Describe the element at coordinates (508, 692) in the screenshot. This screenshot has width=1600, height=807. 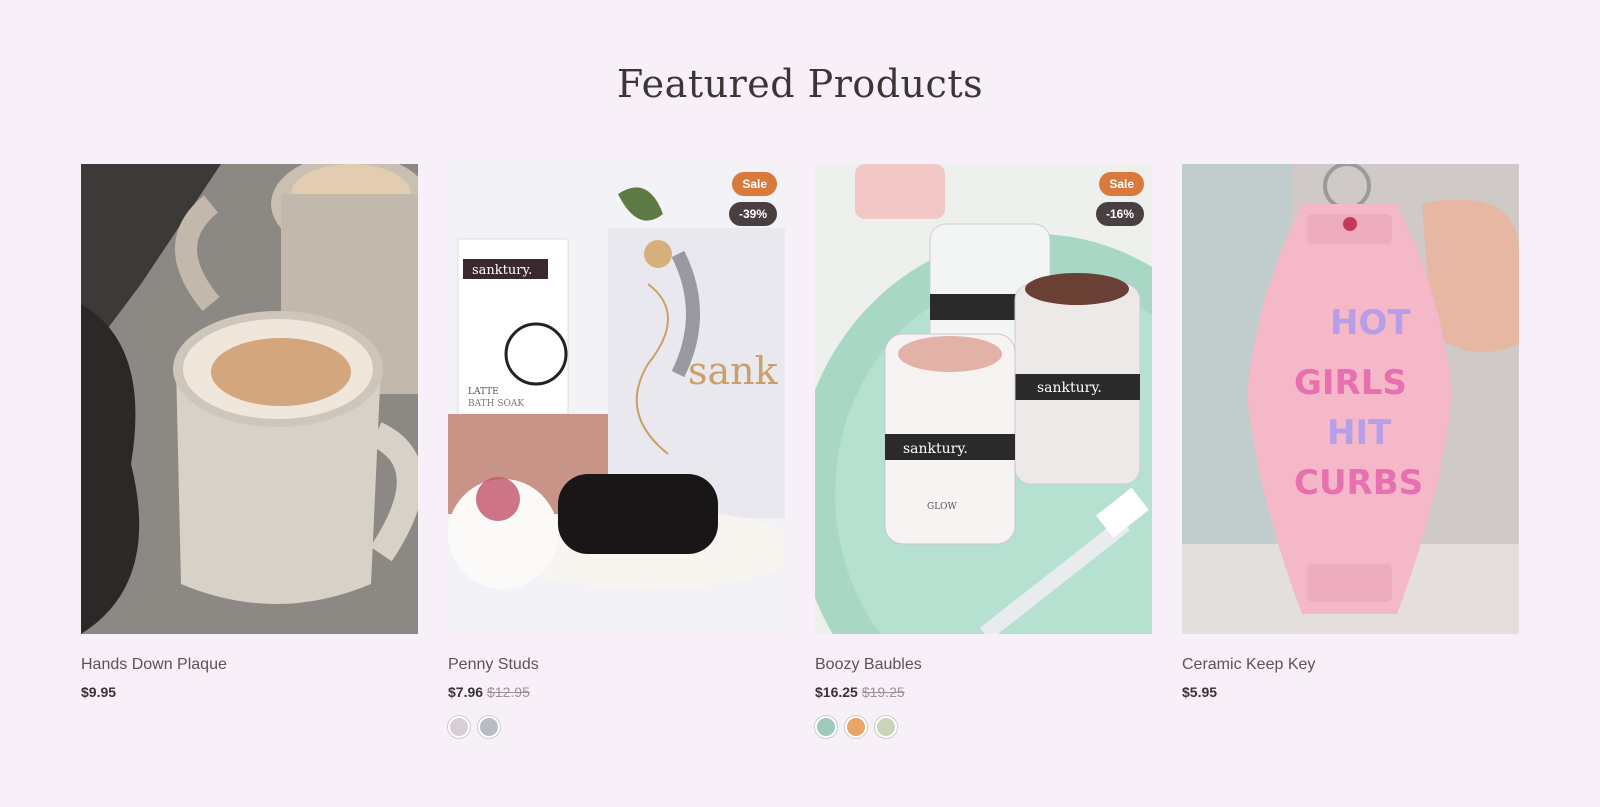
I see `compare-price: $12.95` at that location.